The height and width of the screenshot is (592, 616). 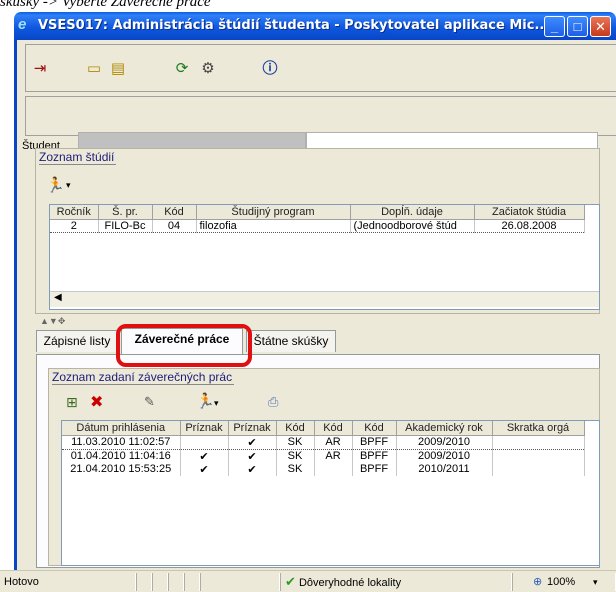 What do you see at coordinates (184, 345) in the screenshot?
I see `highlight-frame` at bounding box center [184, 345].